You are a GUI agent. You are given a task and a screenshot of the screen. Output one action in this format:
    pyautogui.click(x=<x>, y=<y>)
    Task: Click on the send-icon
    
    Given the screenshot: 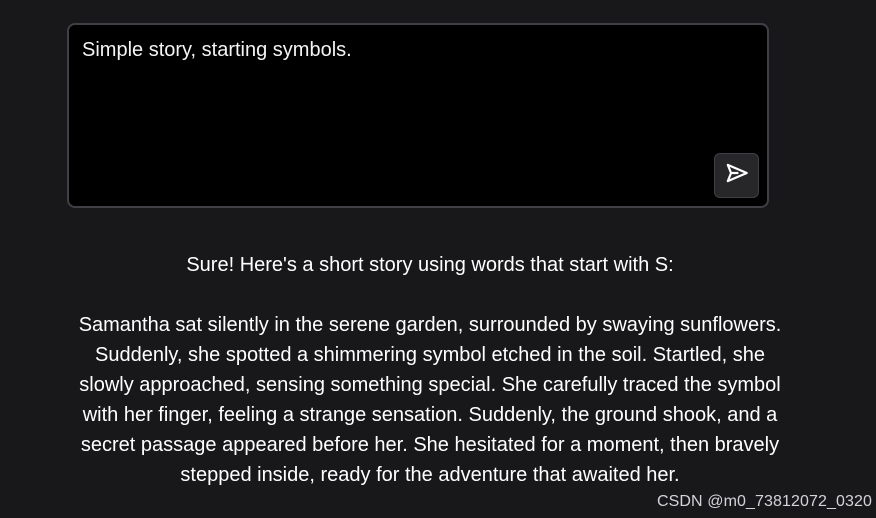 What is the action you would take?
    pyautogui.click(x=737, y=175)
    